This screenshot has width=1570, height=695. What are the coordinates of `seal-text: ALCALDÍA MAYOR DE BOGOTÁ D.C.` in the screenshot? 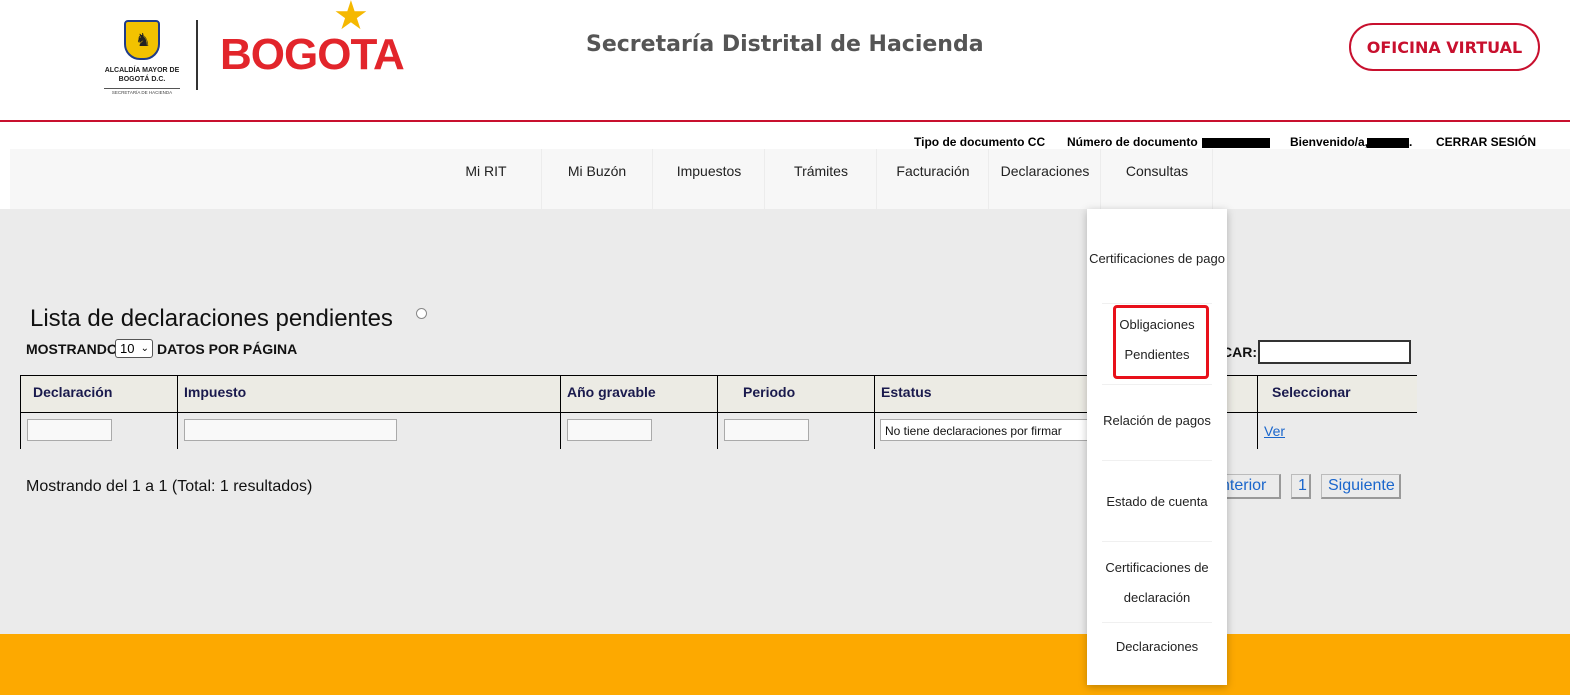 It's located at (142, 75).